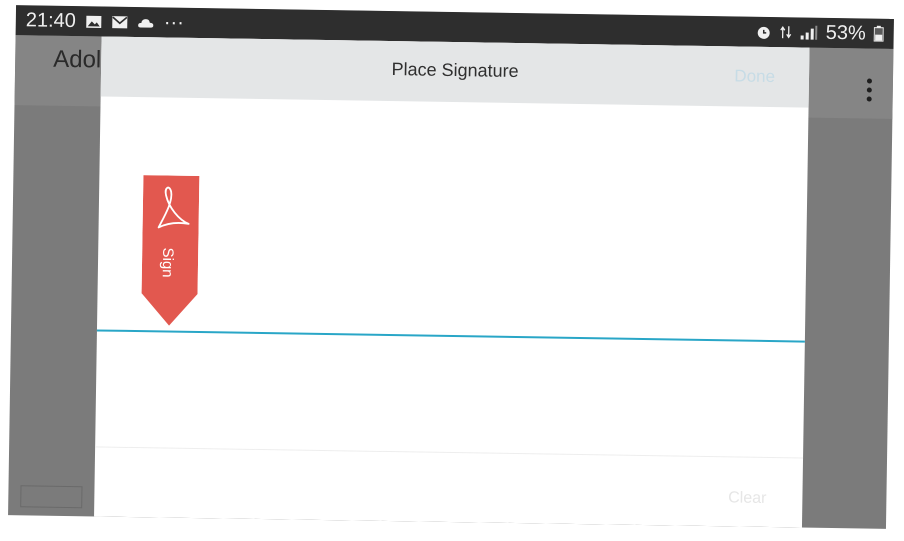  I want to click on dialog-divider, so click(449, 452).